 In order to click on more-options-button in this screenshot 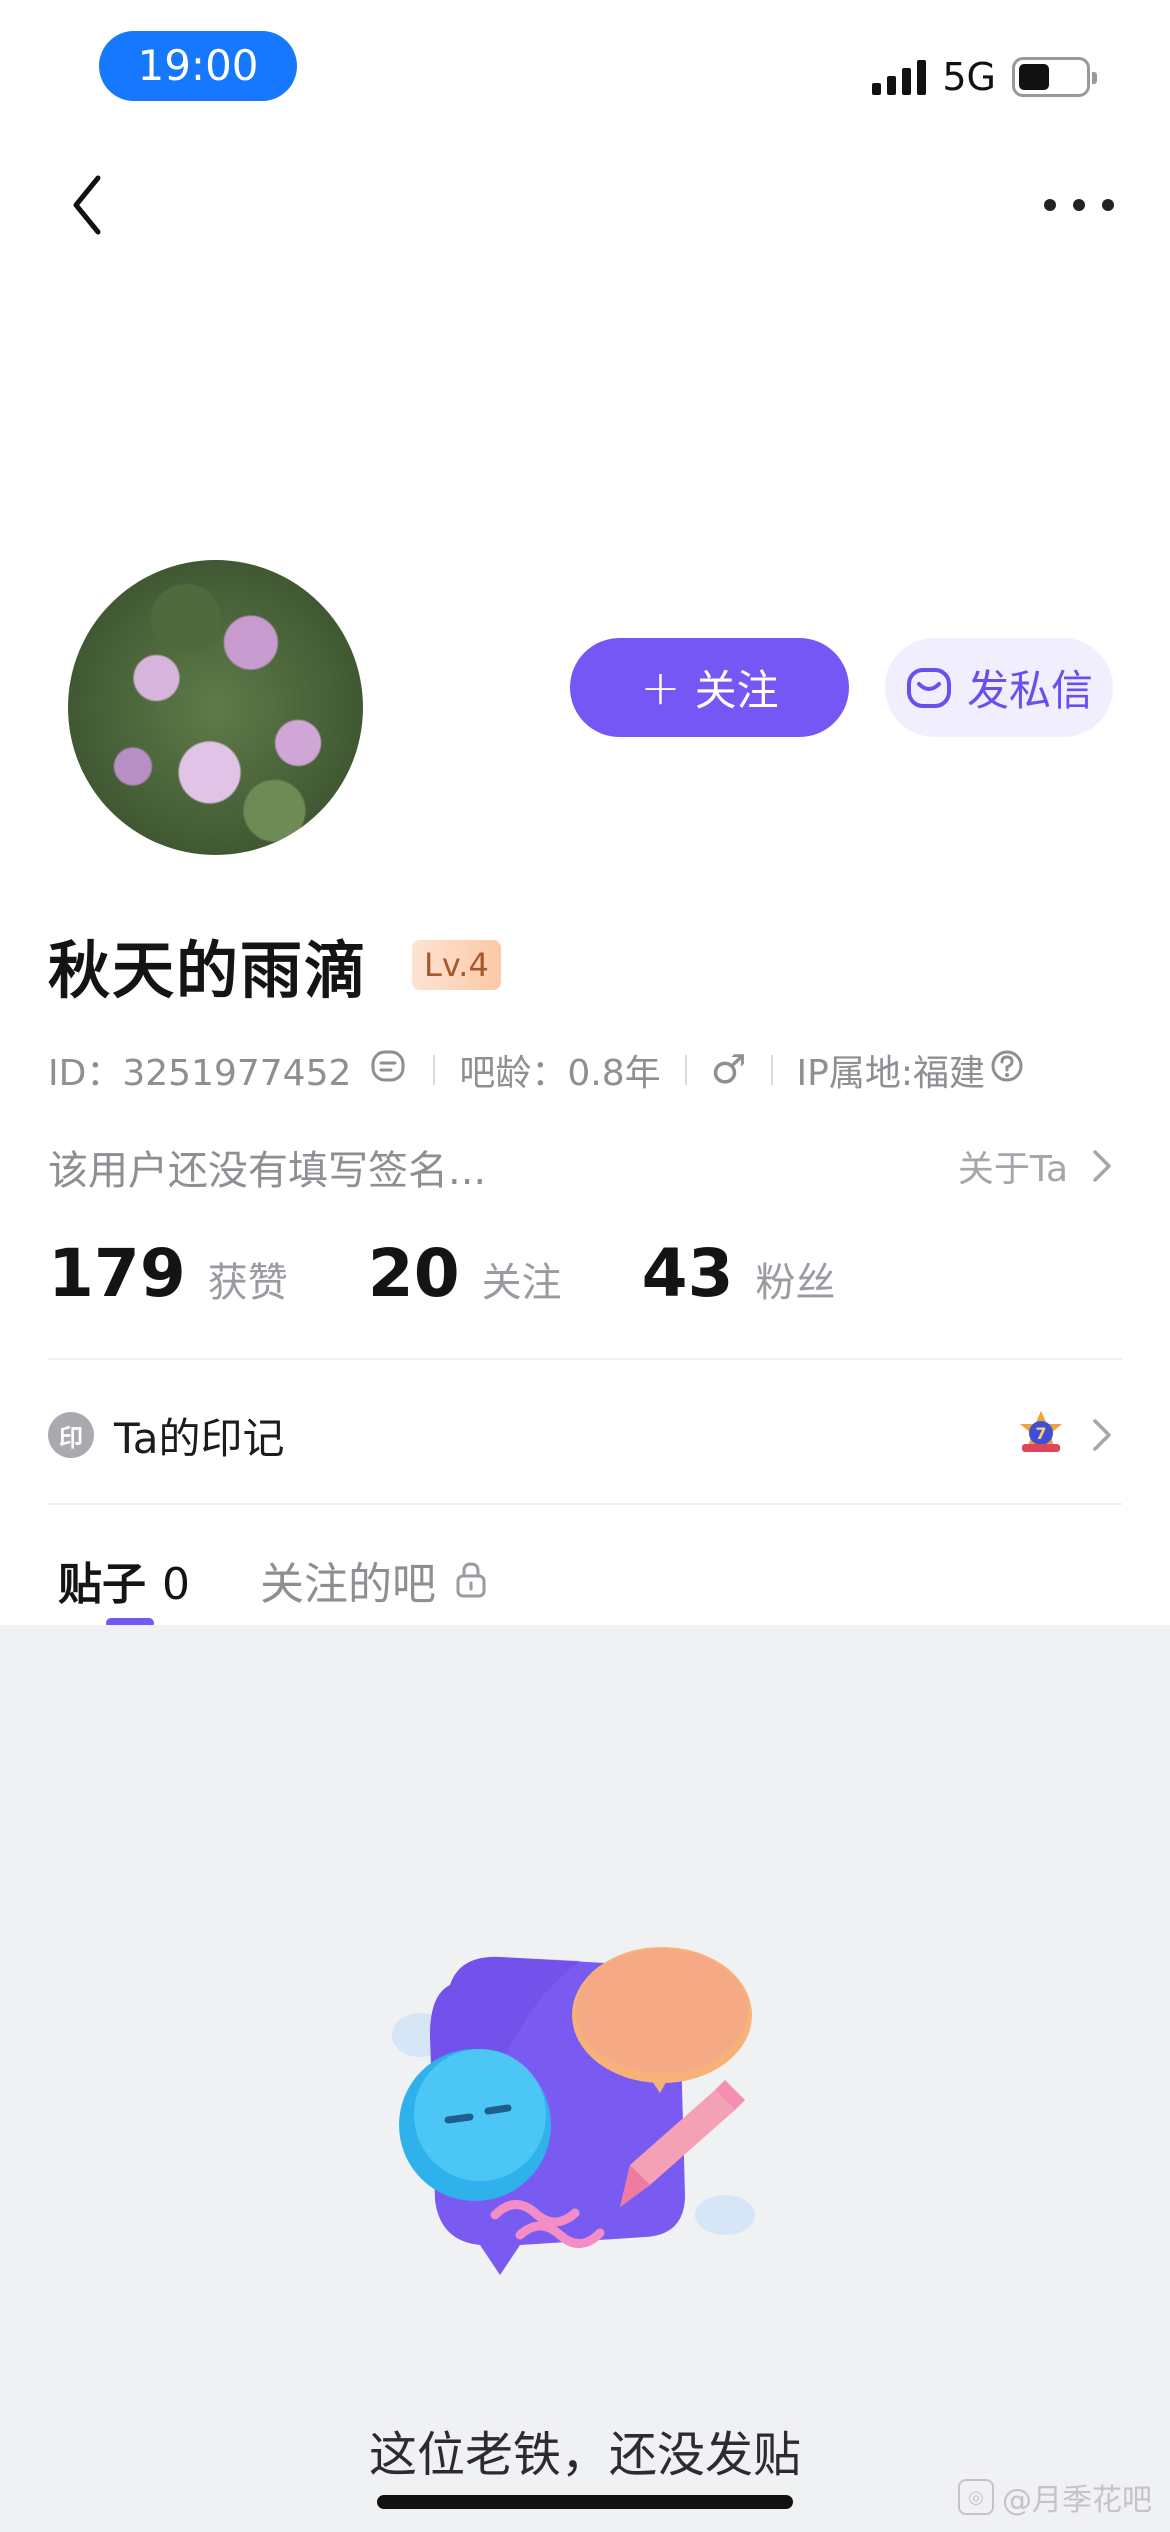, I will do `click(1079, 205)`.